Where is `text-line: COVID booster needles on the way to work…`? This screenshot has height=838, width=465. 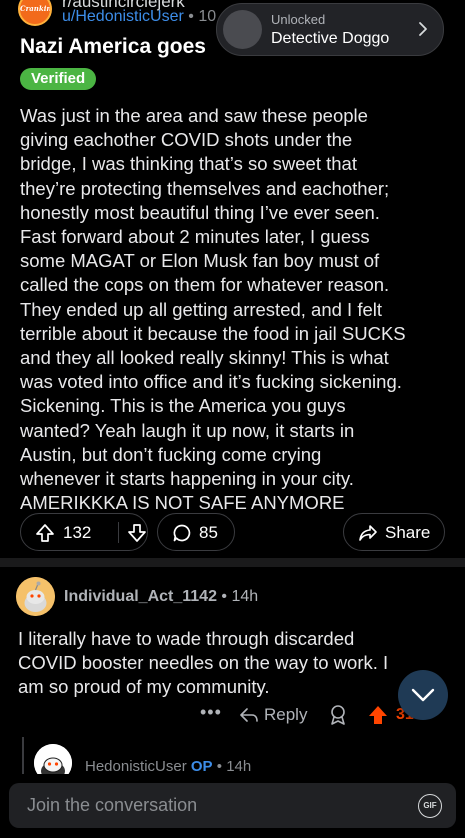
text-line: COVID booster needles on the way to work… is located at coordinates (203, 663).